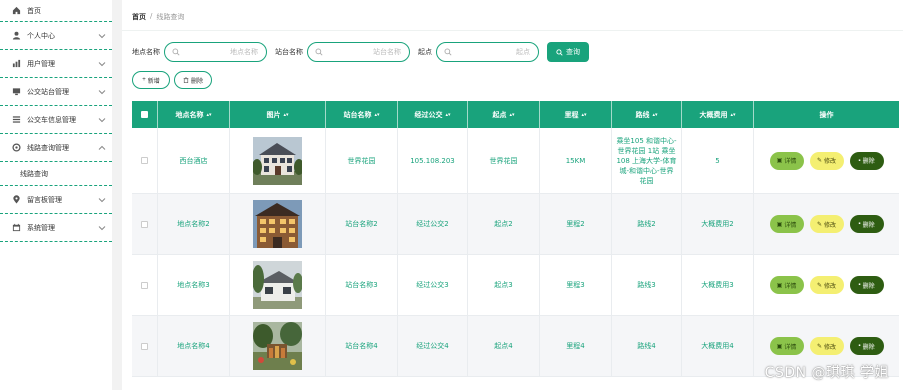  What do you see at coordinates (16, 147) in the screenshot?
I see `gear-icon` at bounding box center [16, 147].